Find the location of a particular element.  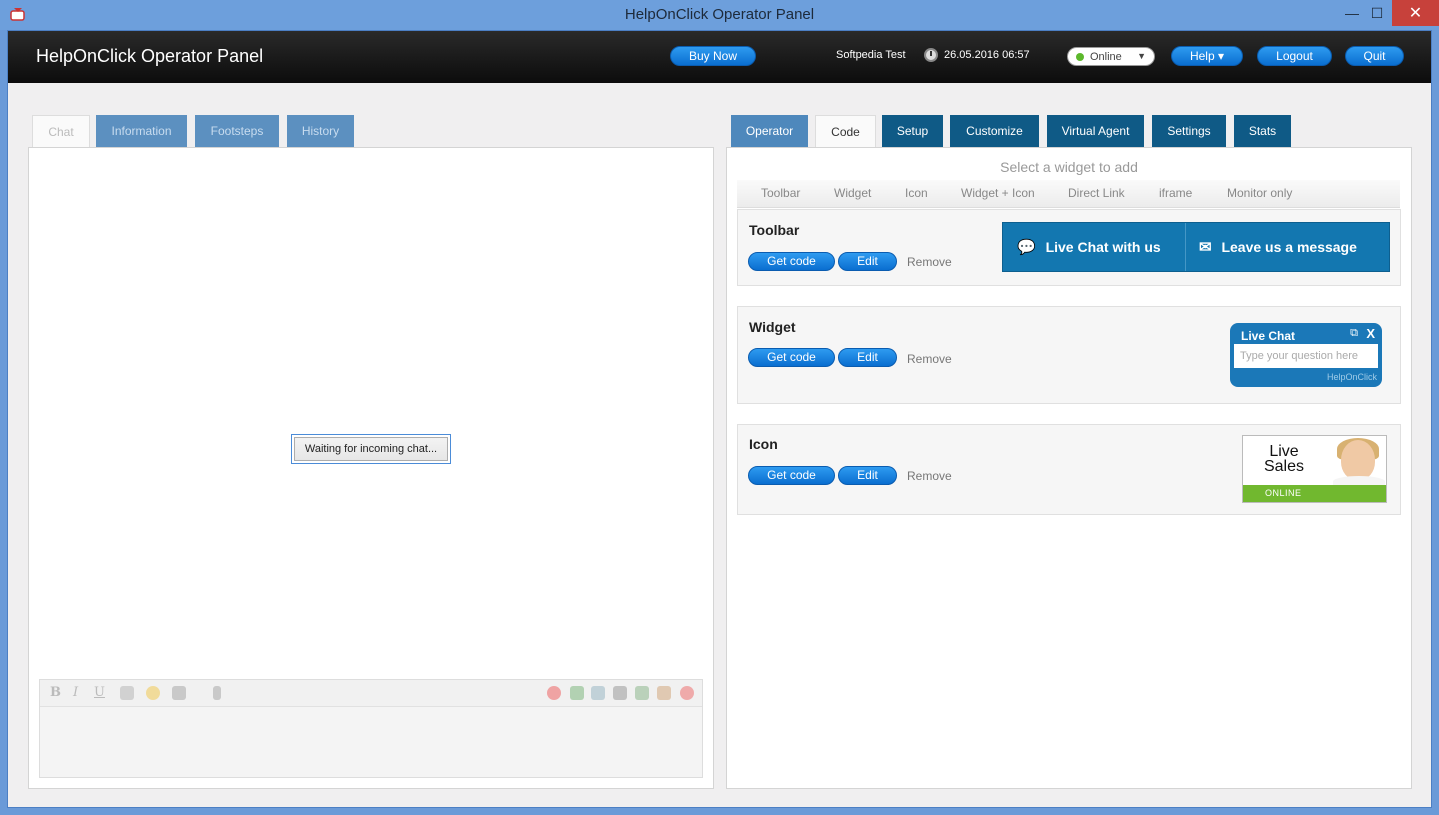

tab-virtual-agent: Virtual Agent is located at coordinates (1095, 131).